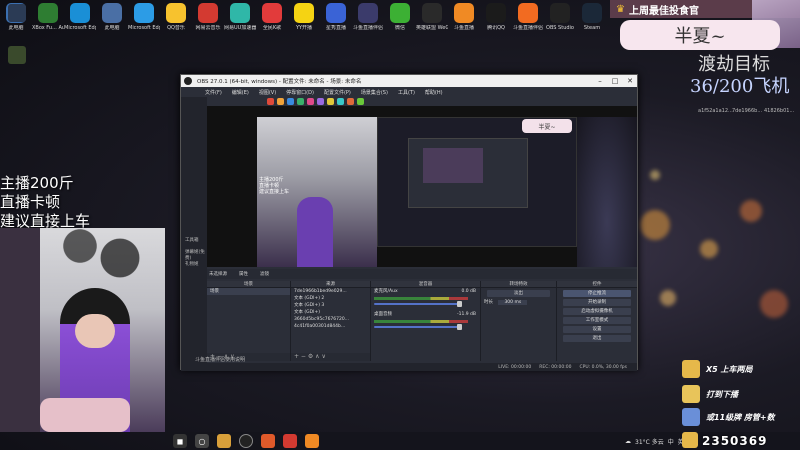 The width and height of the screenshot is (800, 450). What do you see at coordinates (202, 441) in the screenshot?
I see `search-icon: ○` at bounding box center [202, 441].